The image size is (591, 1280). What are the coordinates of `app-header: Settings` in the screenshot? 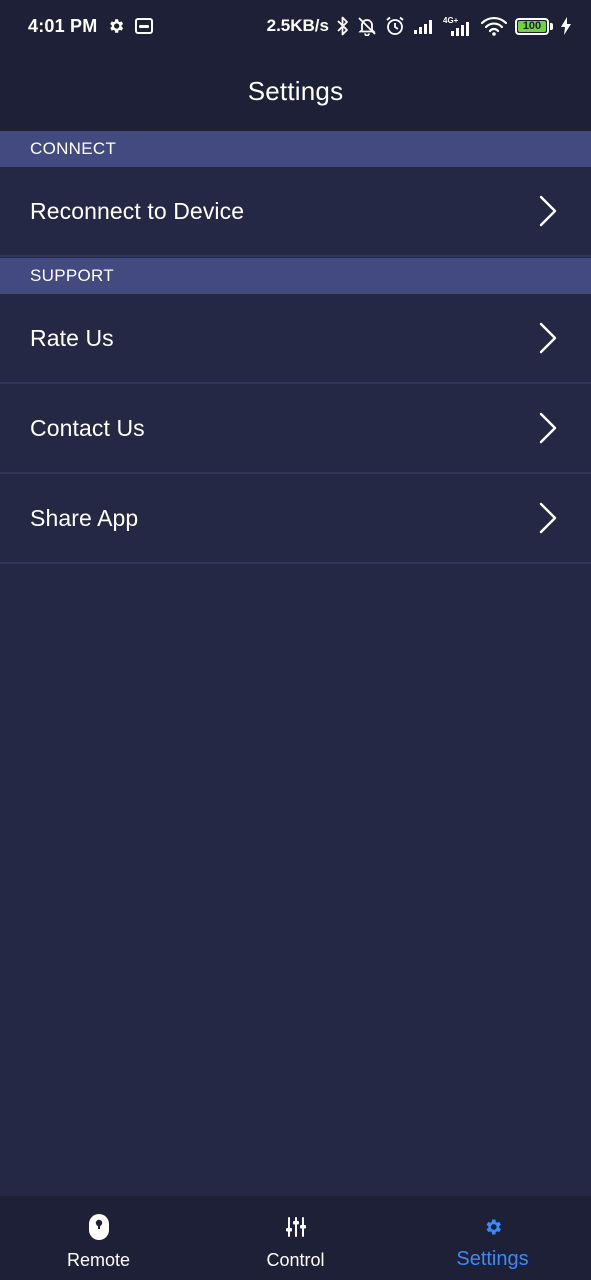 It's located at (295, 91).